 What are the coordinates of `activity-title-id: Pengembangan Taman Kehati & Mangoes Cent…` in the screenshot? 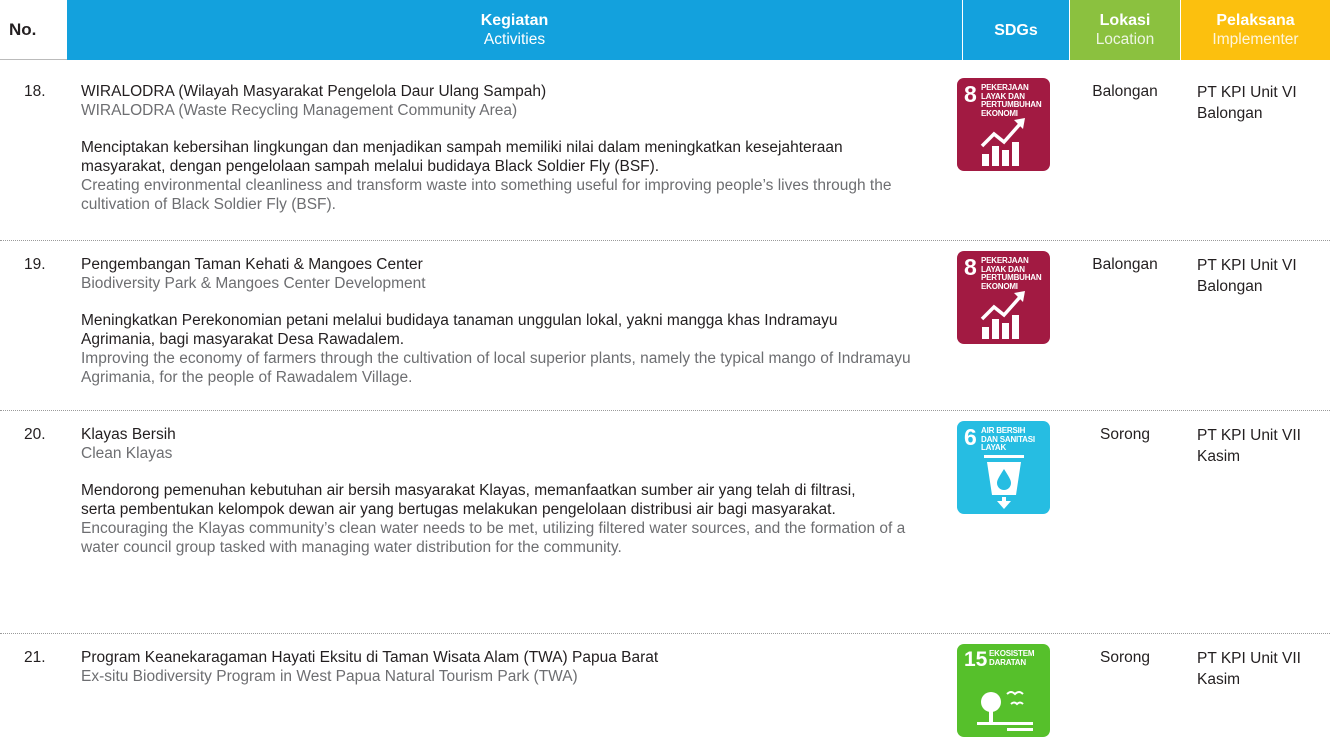 It's located at (252, 264).